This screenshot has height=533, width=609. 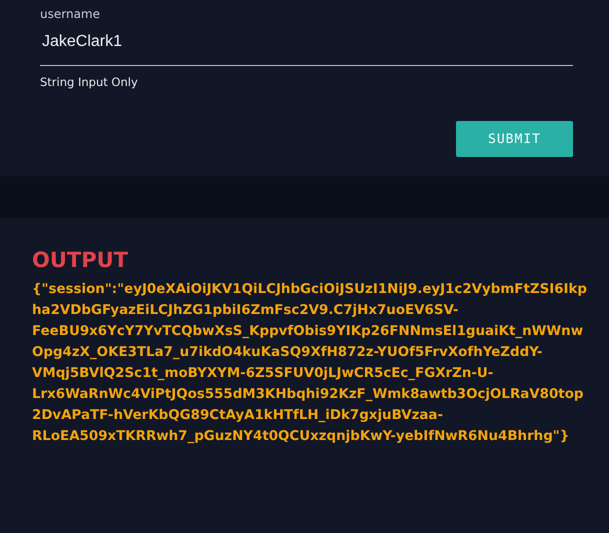 What do you see at coordinates (70, 14) in the screenshot?
I see `field-label: username` at bounding box center [70, 14].